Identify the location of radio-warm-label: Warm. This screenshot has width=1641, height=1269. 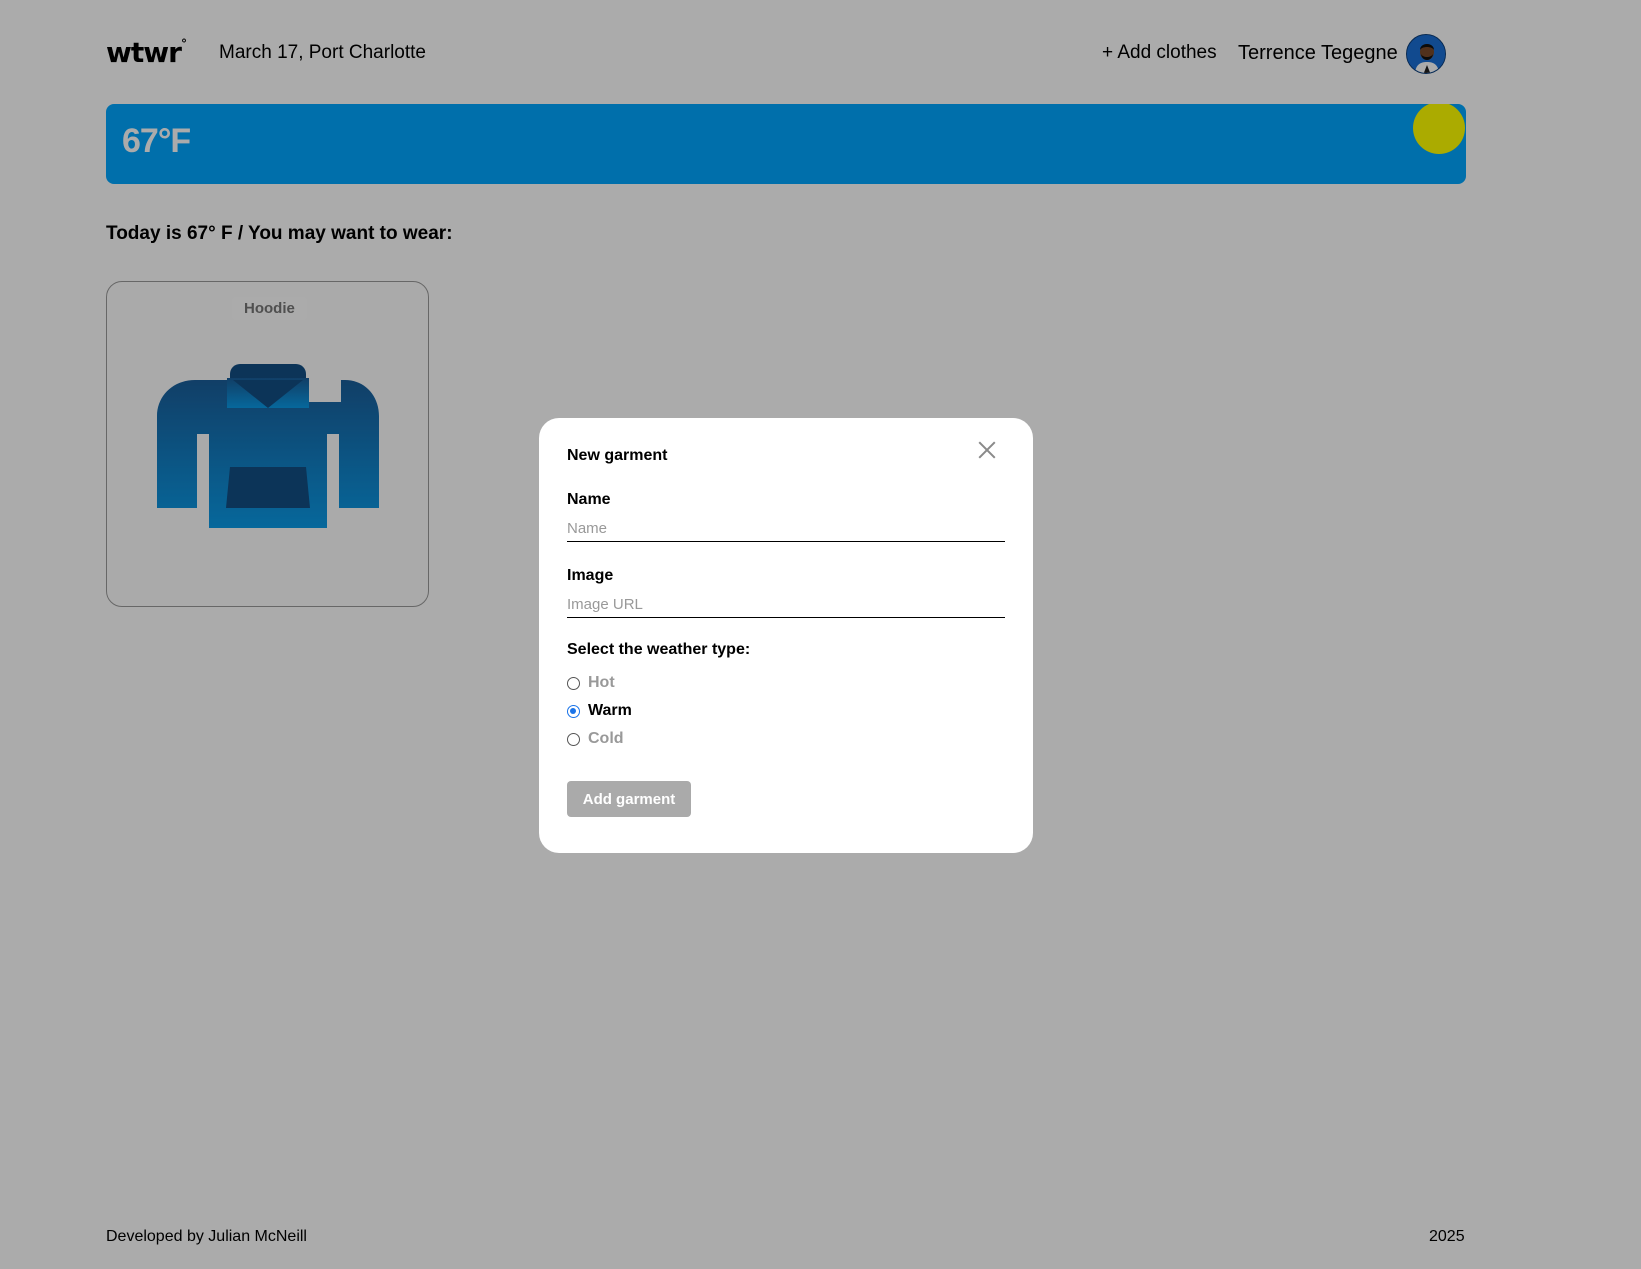
(610, 711).